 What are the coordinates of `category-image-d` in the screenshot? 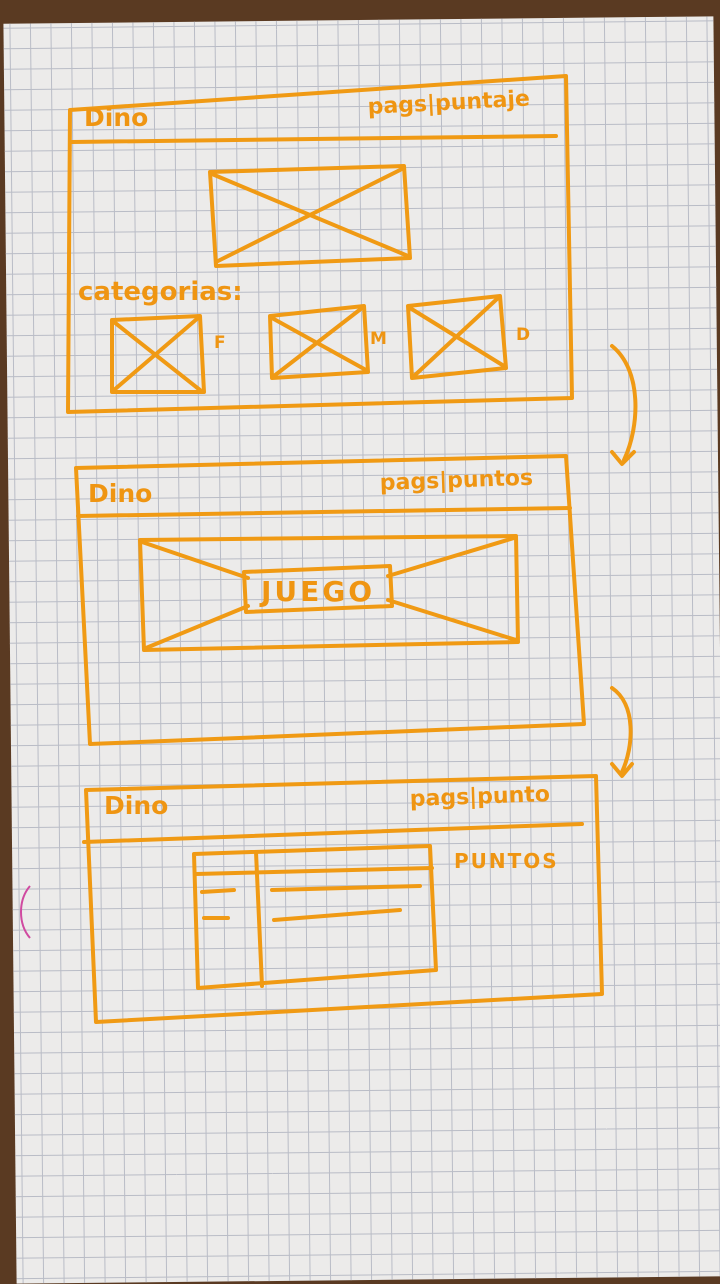 It's located at (457, 337).